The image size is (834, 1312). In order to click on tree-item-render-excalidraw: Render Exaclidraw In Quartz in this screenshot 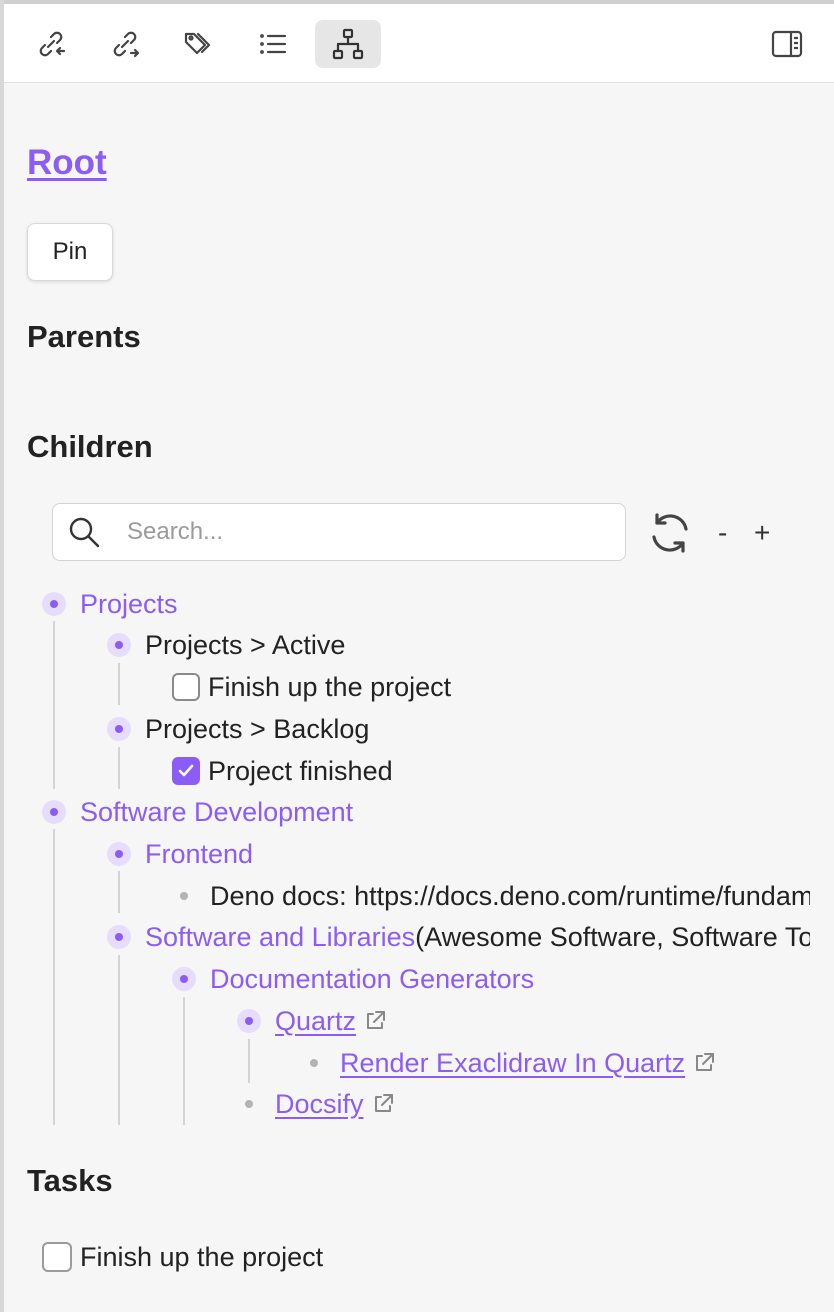, I will do `click(509, 1063)`.